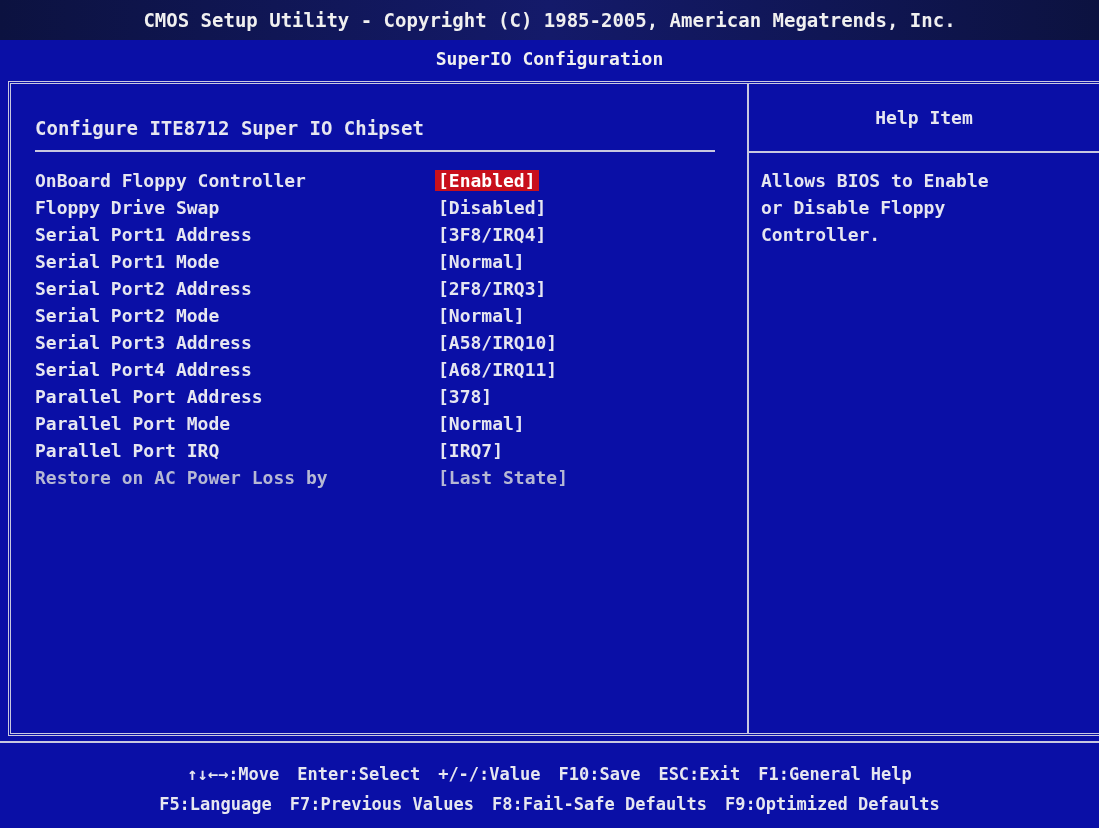 This screenshot has width=1099, height=828. I want to click on key-hint: F5:Language, so click(215, 804).